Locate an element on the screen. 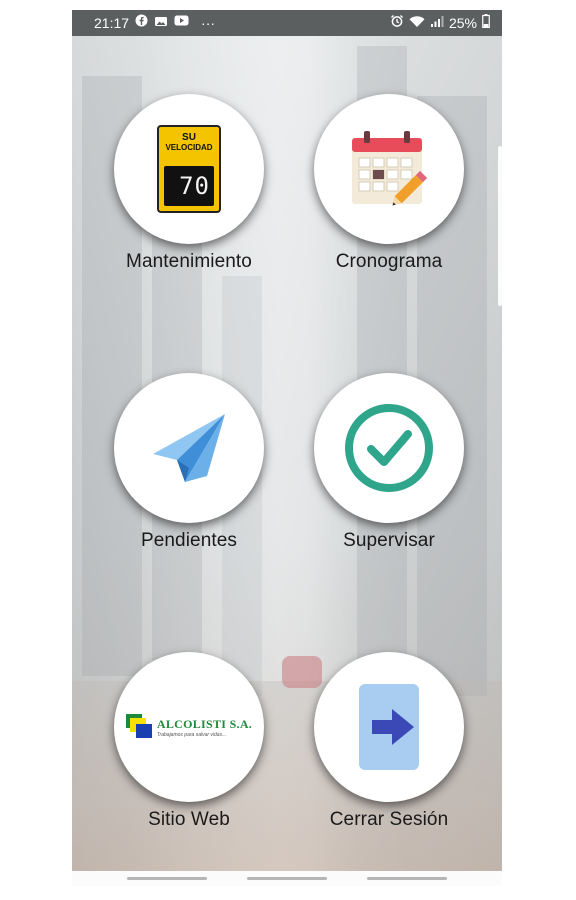 The image size is (576, 900). logout-arrow-icon is located at coordinates (389, 727).